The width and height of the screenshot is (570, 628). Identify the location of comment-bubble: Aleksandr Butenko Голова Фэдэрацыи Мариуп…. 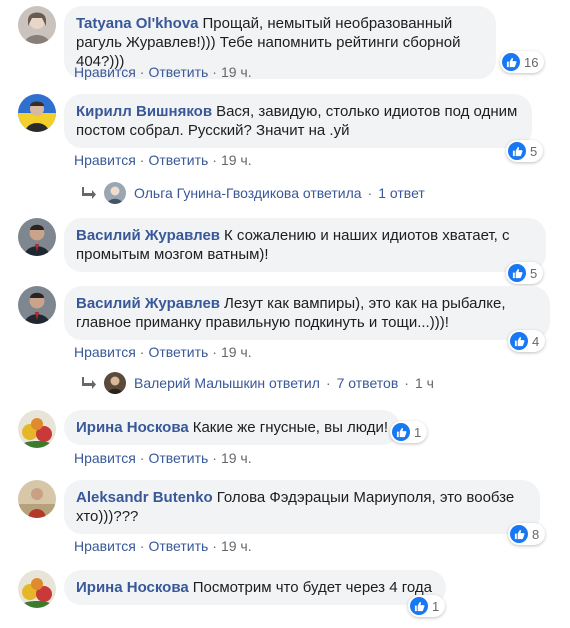
(302, 507).